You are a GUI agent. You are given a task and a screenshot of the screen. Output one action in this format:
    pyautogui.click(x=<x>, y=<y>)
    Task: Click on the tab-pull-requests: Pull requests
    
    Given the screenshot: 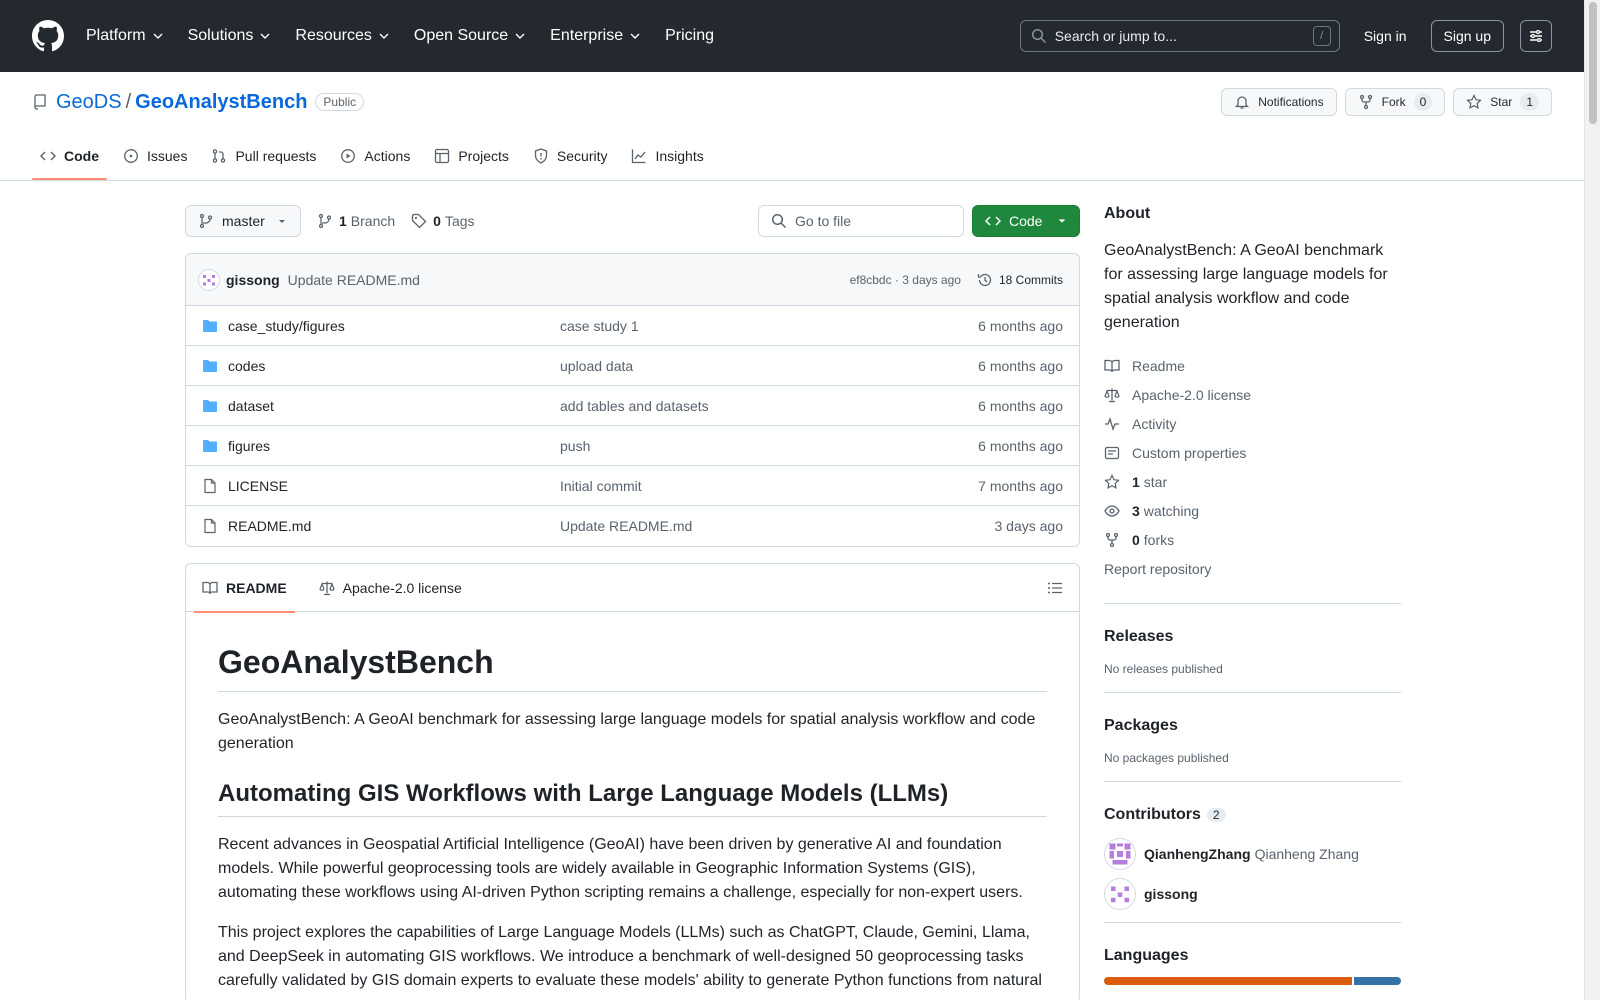 What is the action you would take?
    pyautogui.click(x=263, y=156)
    